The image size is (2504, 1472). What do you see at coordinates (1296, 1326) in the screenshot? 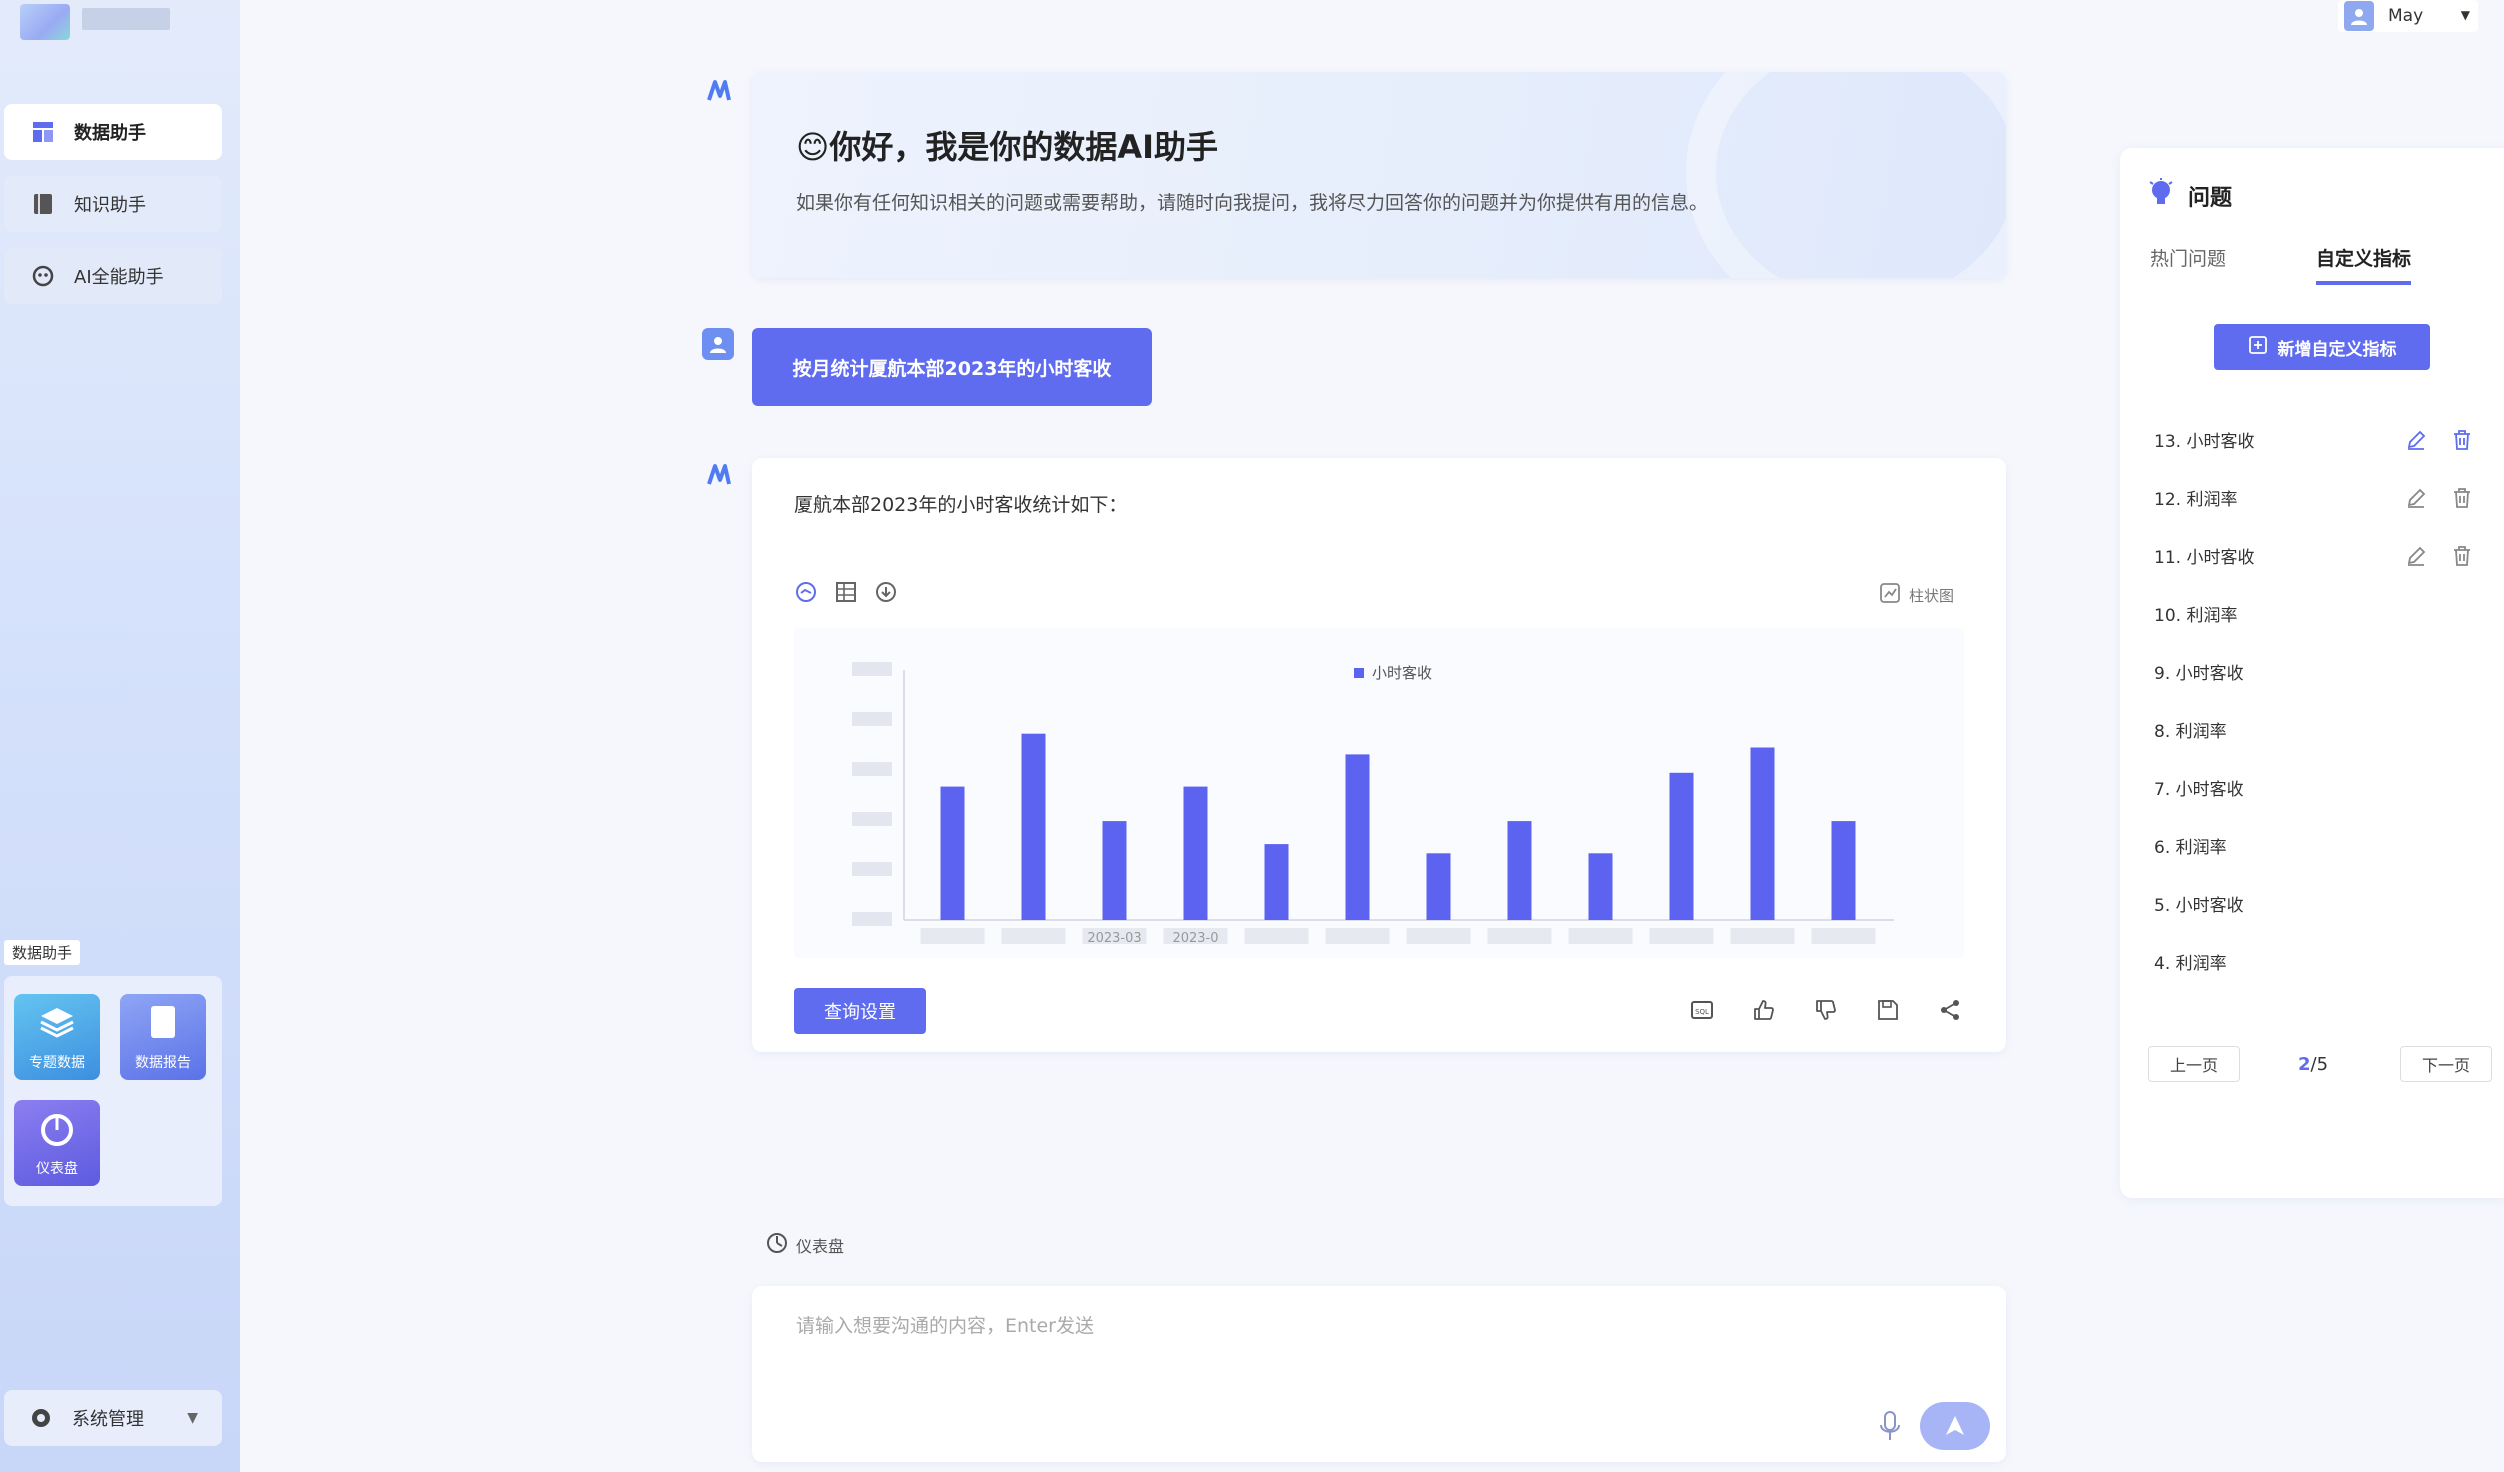
I see `chat-input` at bounding box center [1296, 1326].